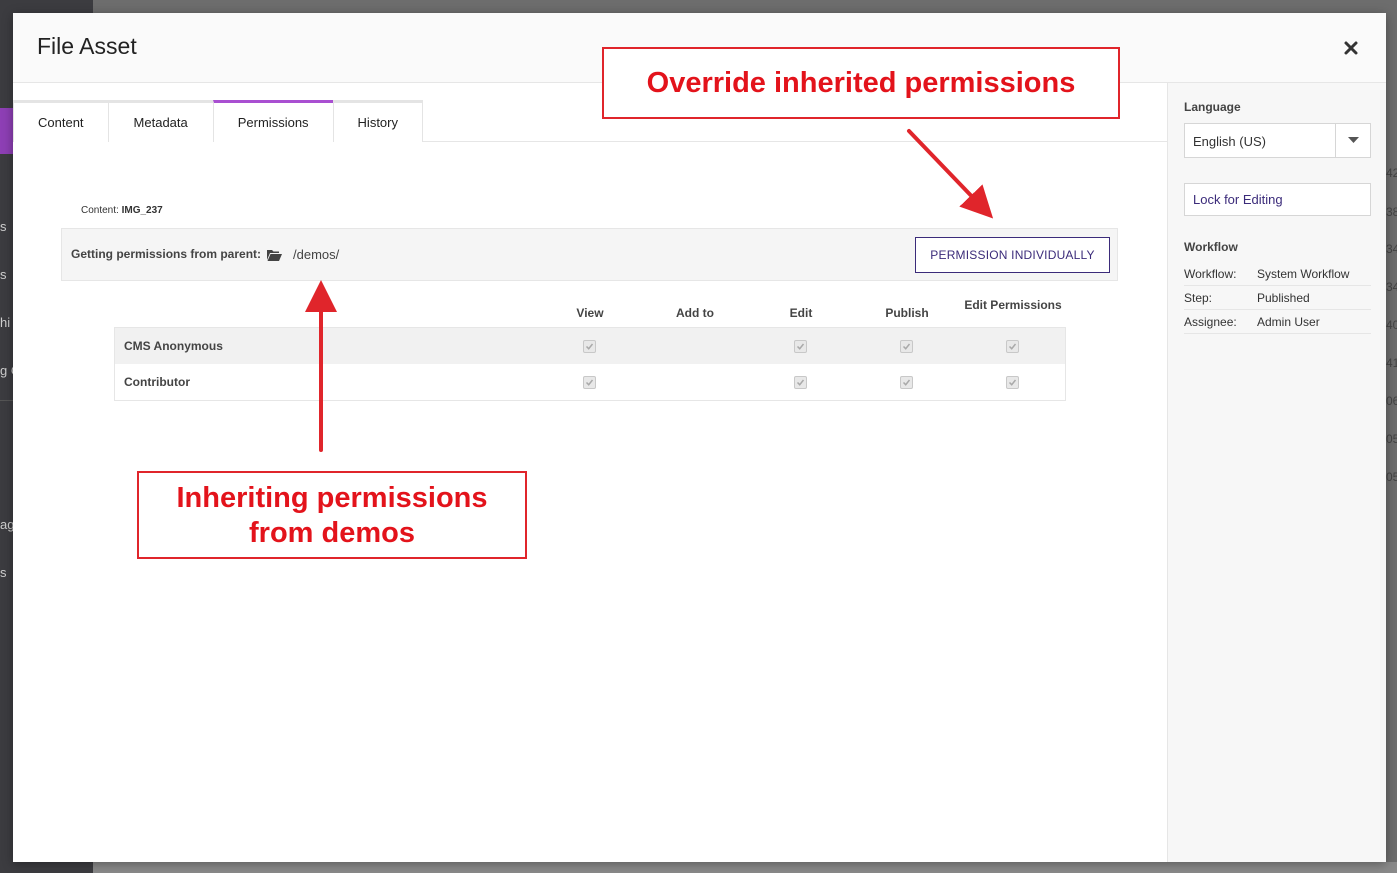 This screenshot has height=873, width=1397. What do you see at coordinates (61, 121) in the screenshot?
I see `tab-content: Content` at bounding box center [61, 121].